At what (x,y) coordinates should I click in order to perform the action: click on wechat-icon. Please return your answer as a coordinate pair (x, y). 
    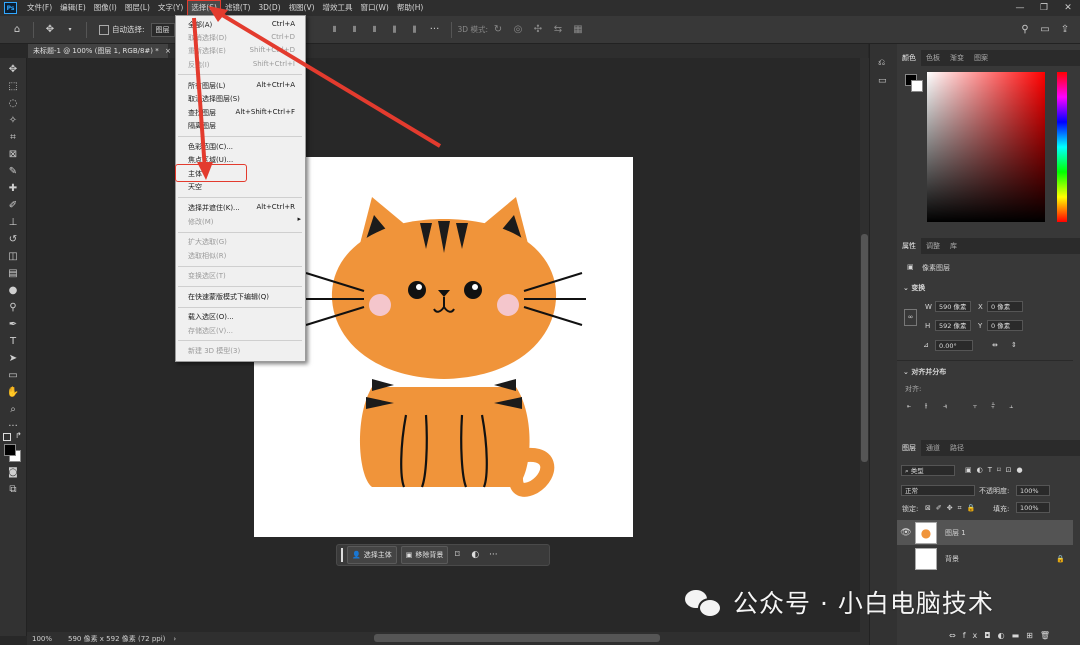
    Looking at the image, I should click on (703, 603).